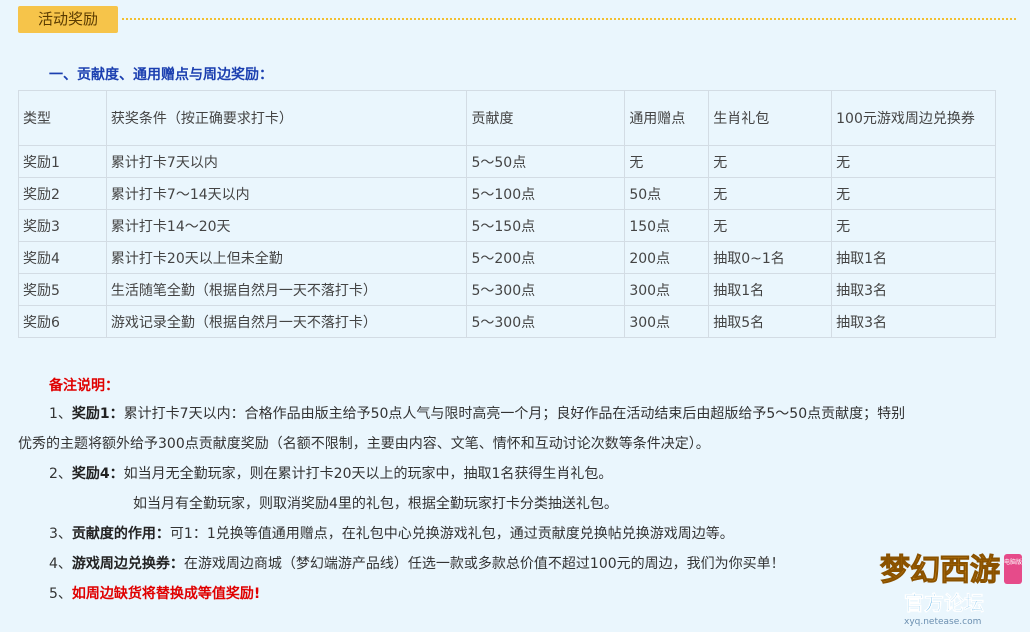 The width and height of the screenshot is (1030, 632). What do you see at coordinates (127, 564) in the screenshot?
I see `note-label: 游戏周边兑换券：` at bounding box center [127, 564].